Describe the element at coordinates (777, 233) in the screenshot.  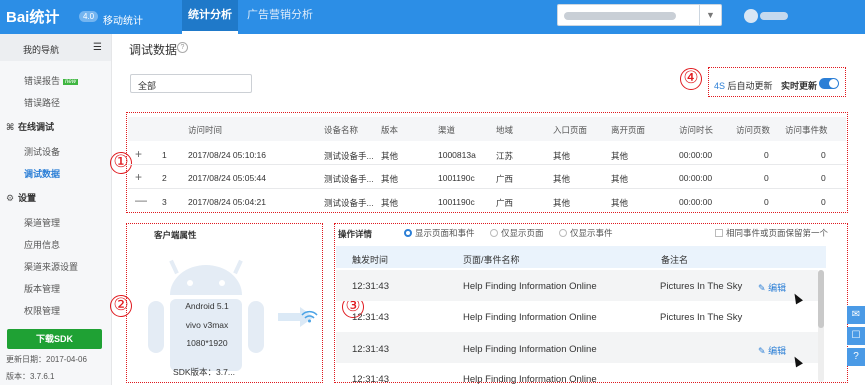
I see `checkbox-label: 相同事件或页面保留第一个` at that location.